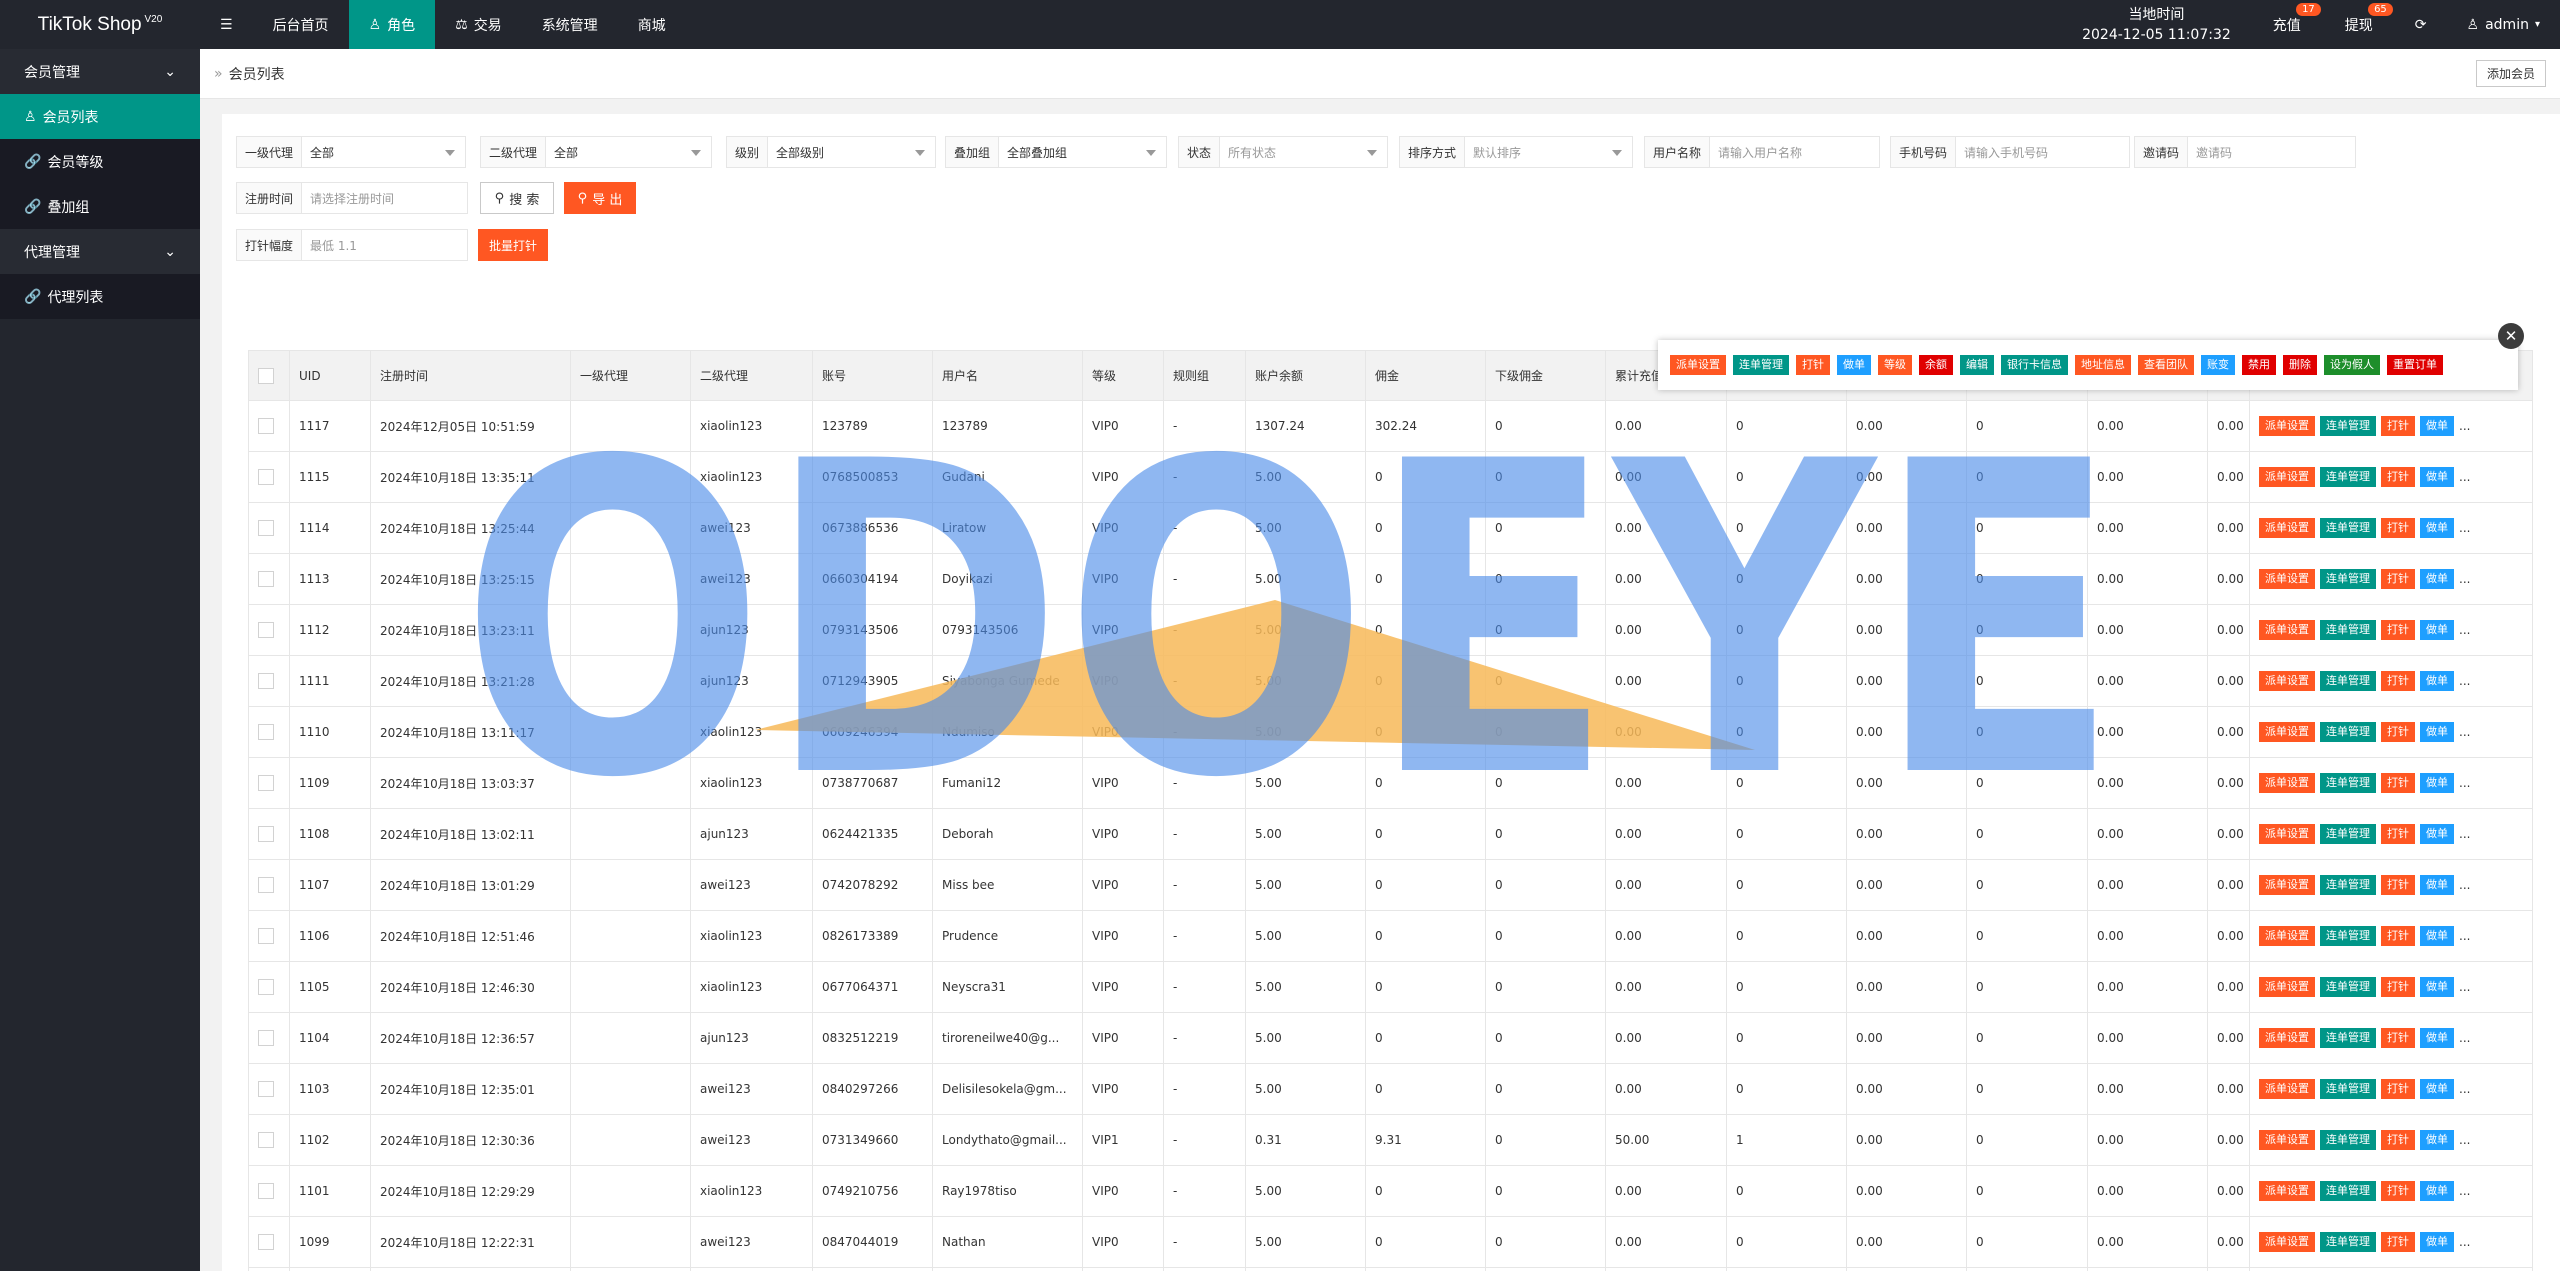 This screenshot has height=1271, width=2560. Describe the element at coordinates (2300, 365) in the screenshot. I see `popup-action-button: 删除` at that location.